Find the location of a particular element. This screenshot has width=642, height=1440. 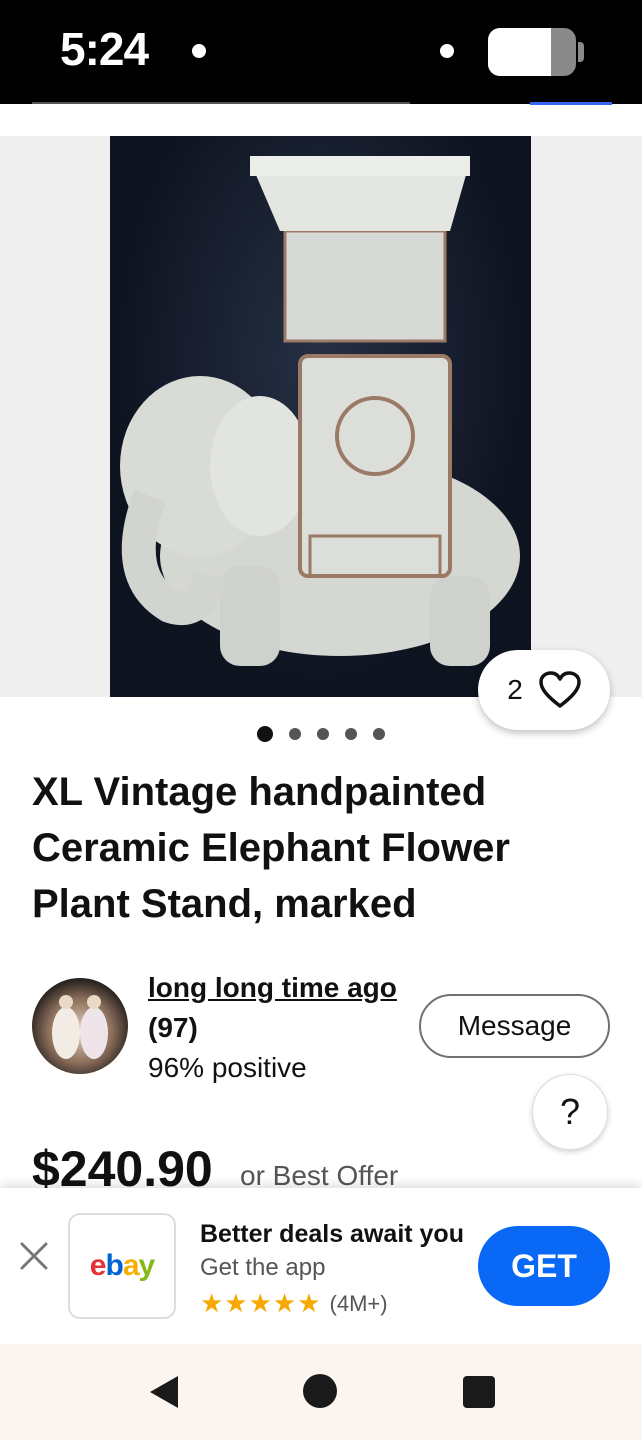

battery-tip is located at coordinates (581, 52).